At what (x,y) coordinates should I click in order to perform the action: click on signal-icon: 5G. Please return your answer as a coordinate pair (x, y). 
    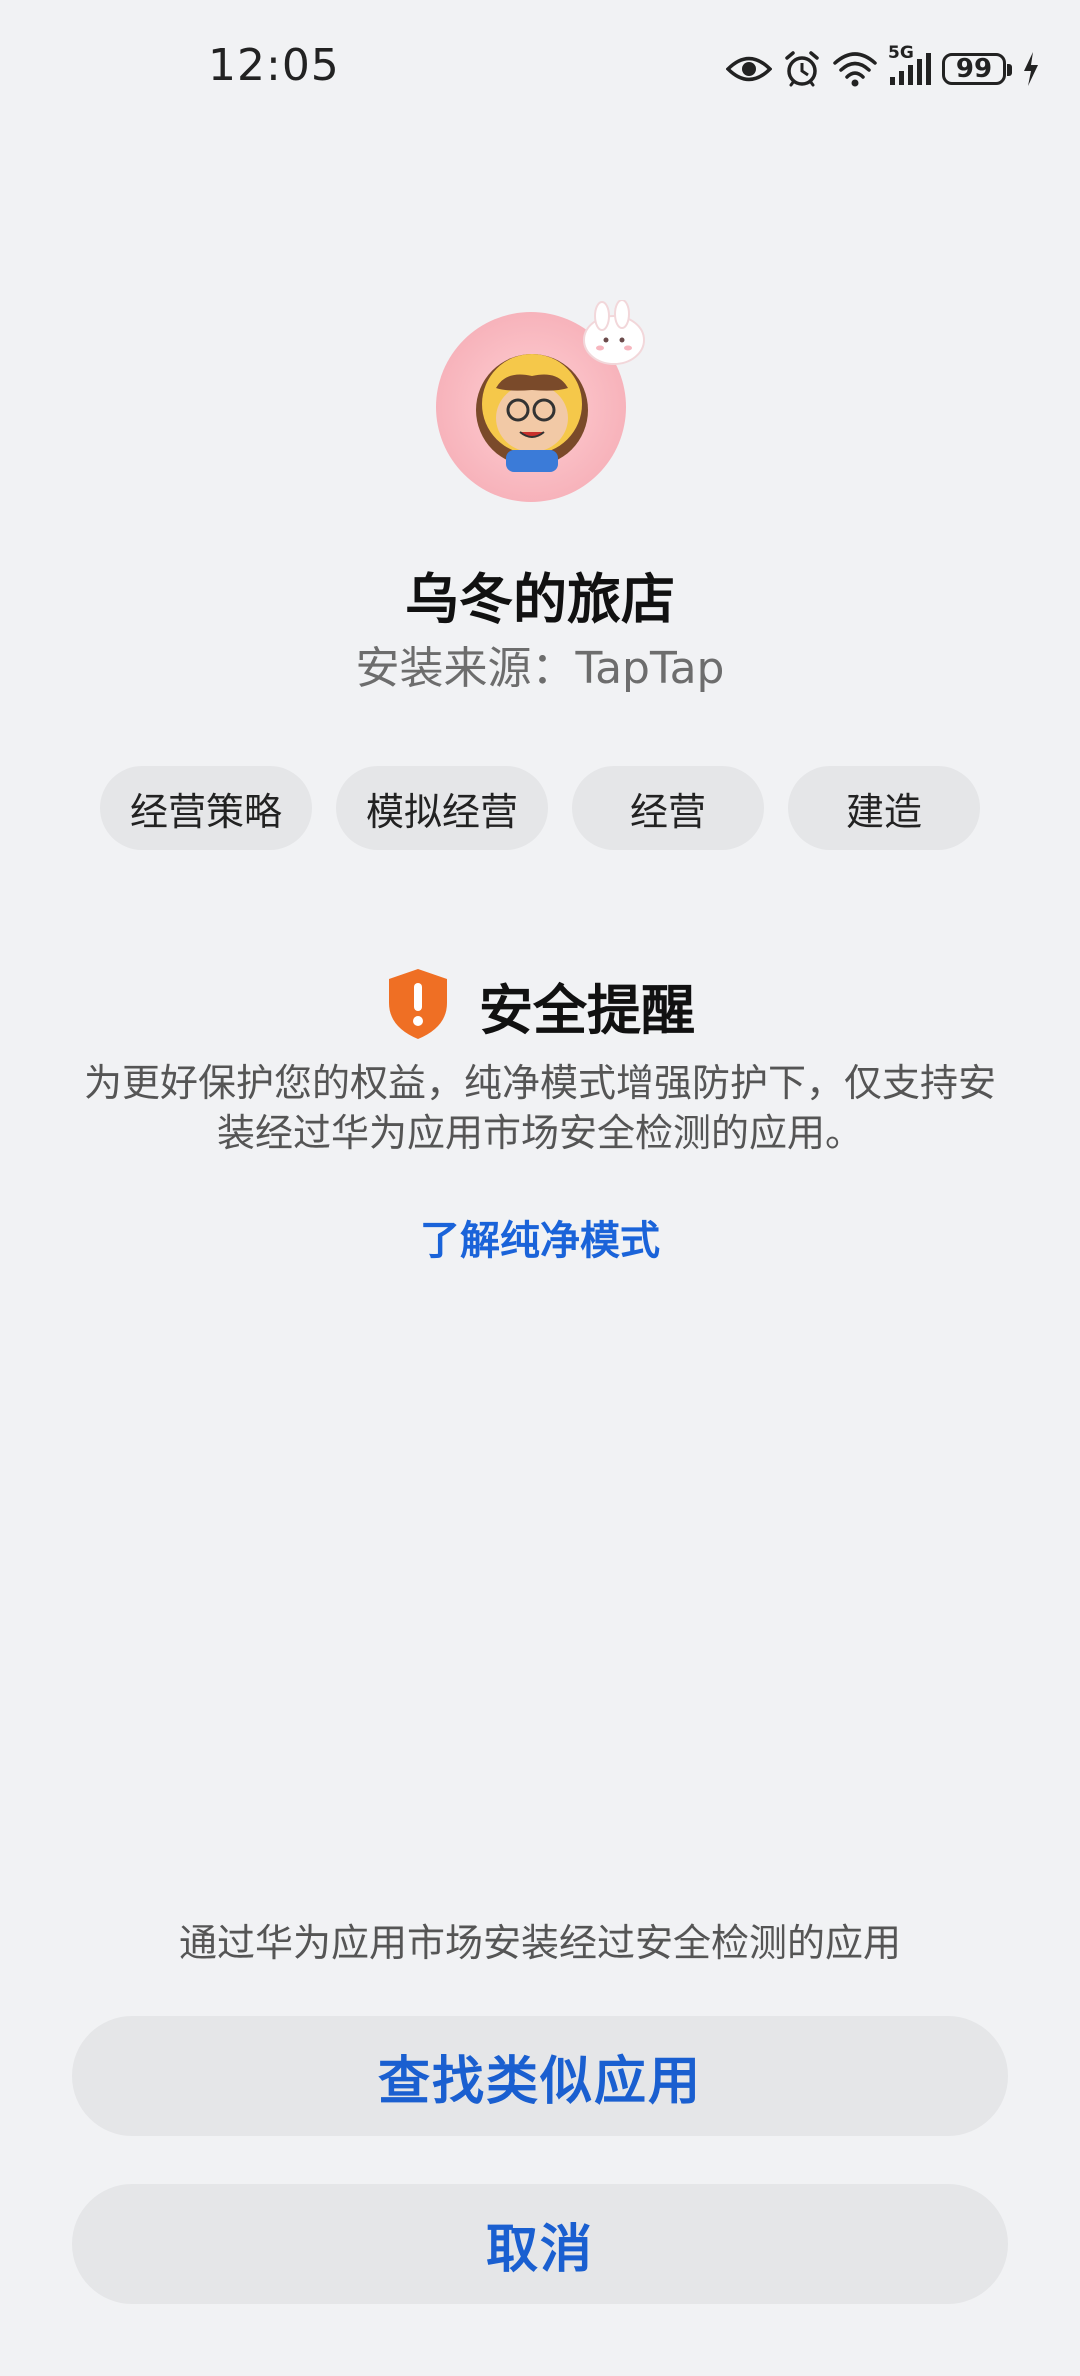
    Looking at the image, I should click on (910, 65).